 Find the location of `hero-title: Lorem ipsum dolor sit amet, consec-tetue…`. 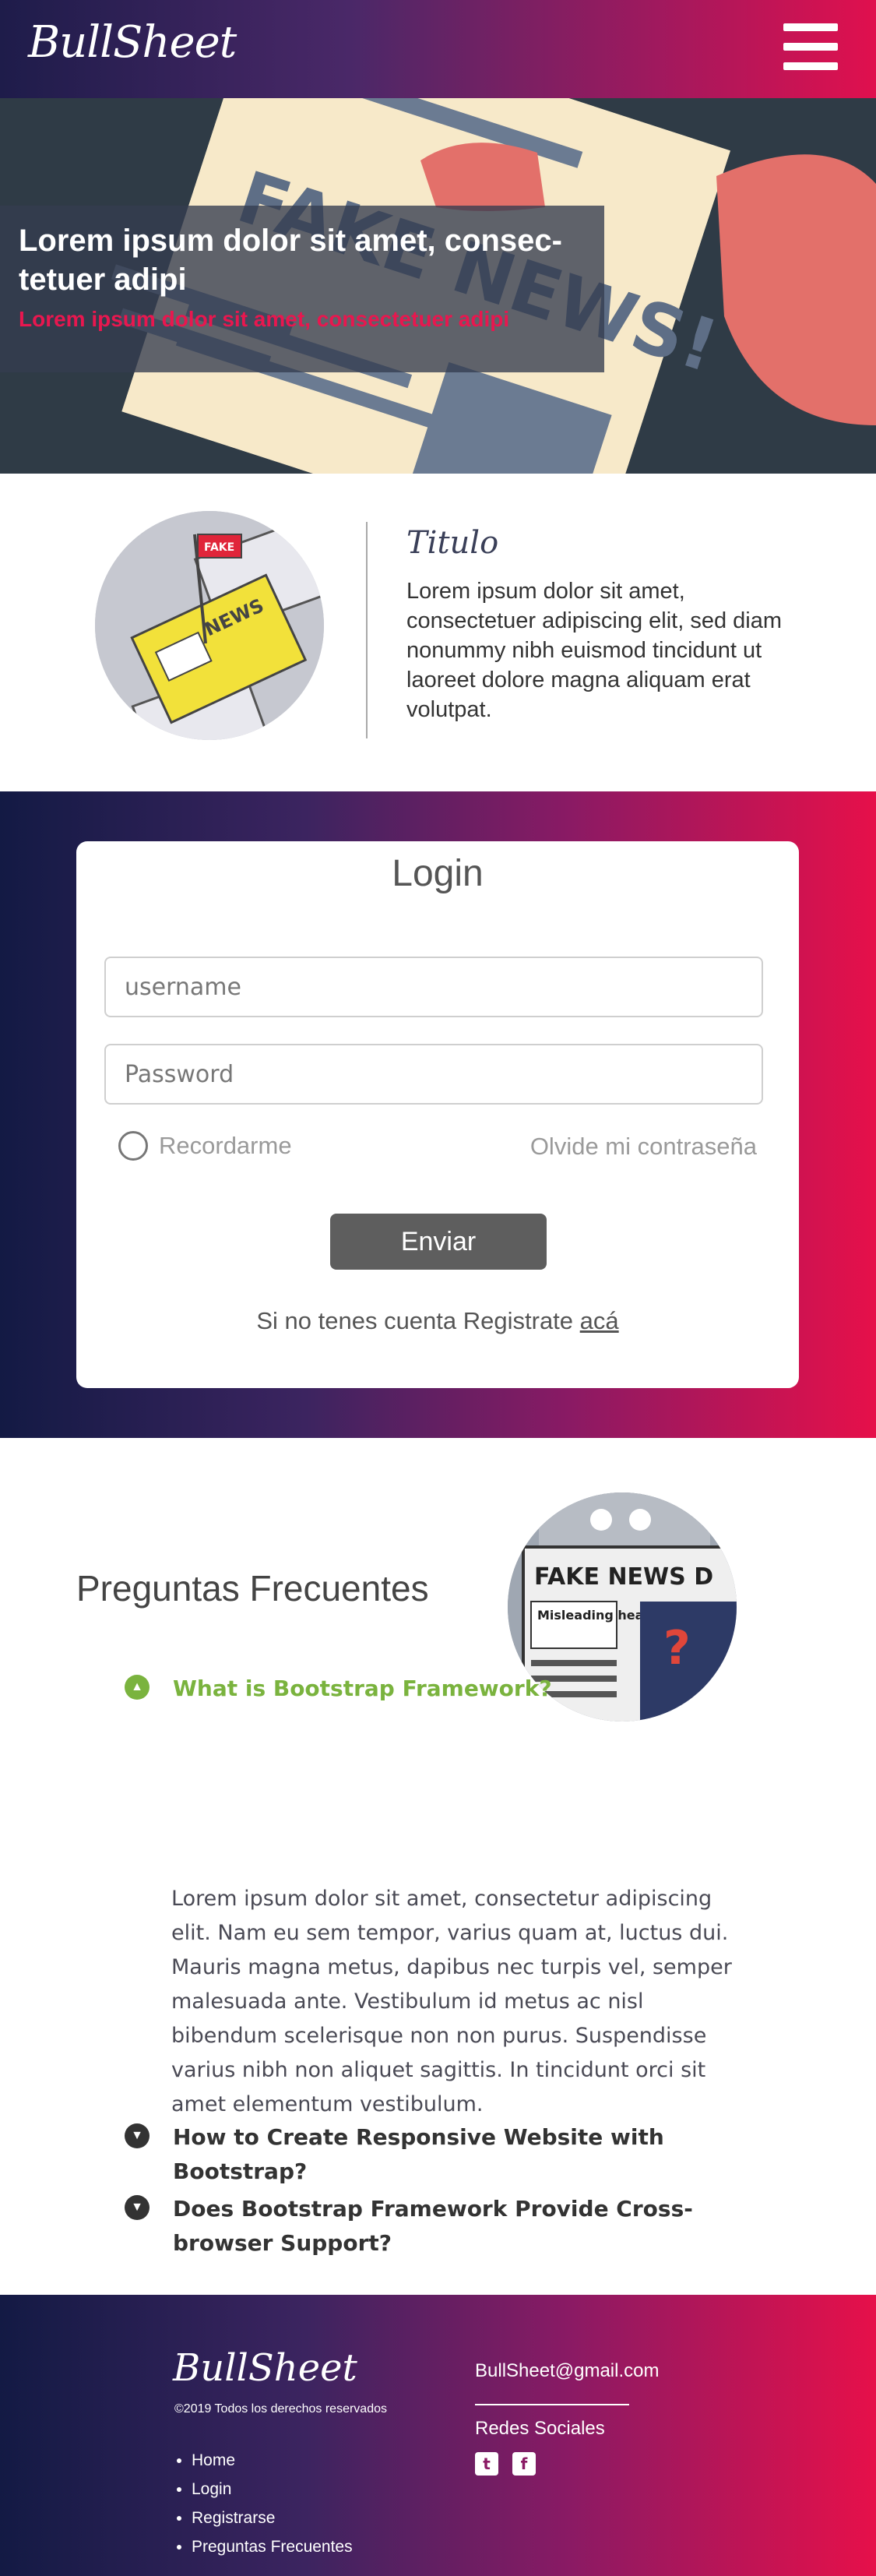

hero-title: Lorem ipsum dolor sit amet, consec-tetue… is located at coordinates (290, 260).